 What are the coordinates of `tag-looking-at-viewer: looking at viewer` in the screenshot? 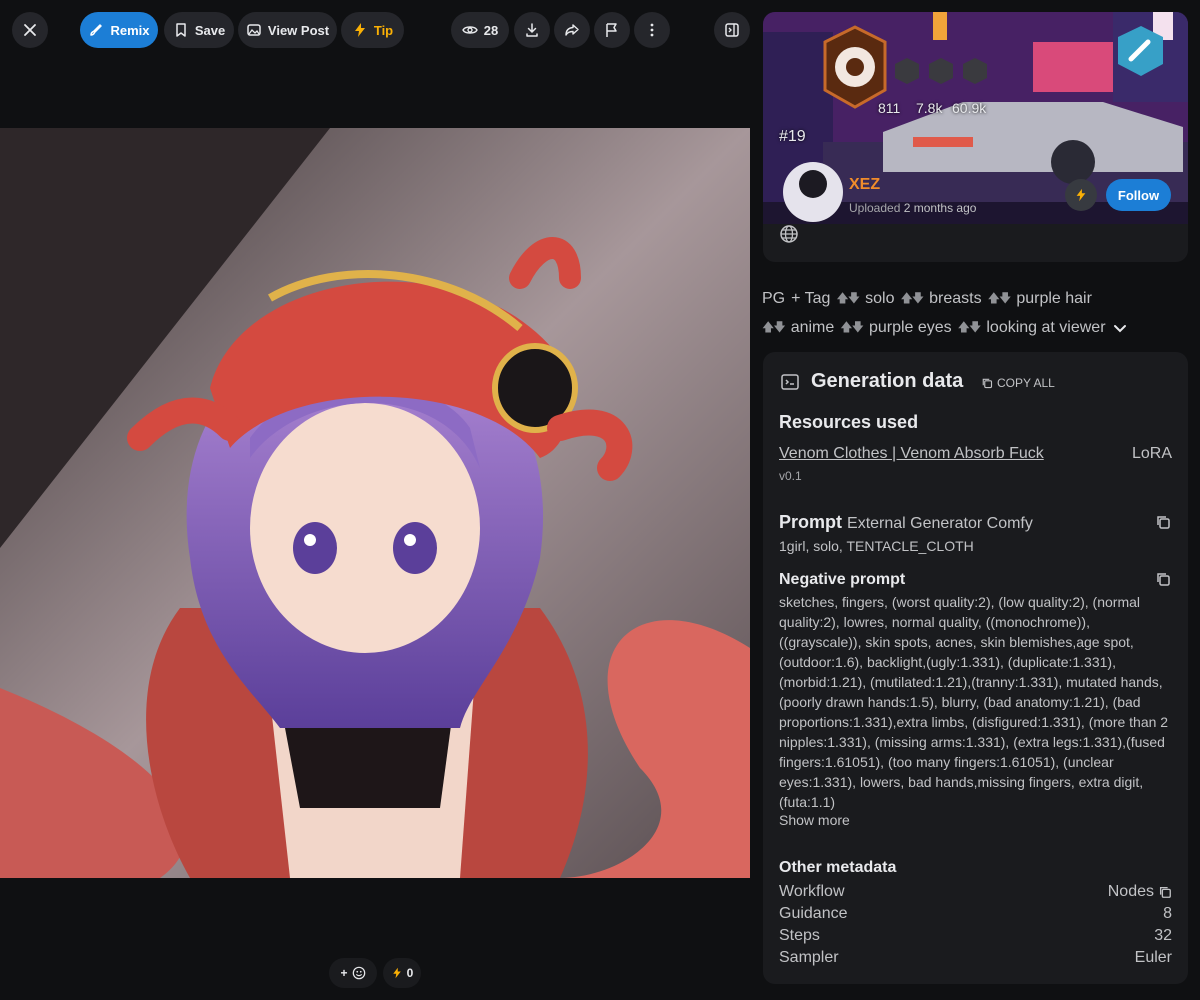 It's located at (1045, 327).